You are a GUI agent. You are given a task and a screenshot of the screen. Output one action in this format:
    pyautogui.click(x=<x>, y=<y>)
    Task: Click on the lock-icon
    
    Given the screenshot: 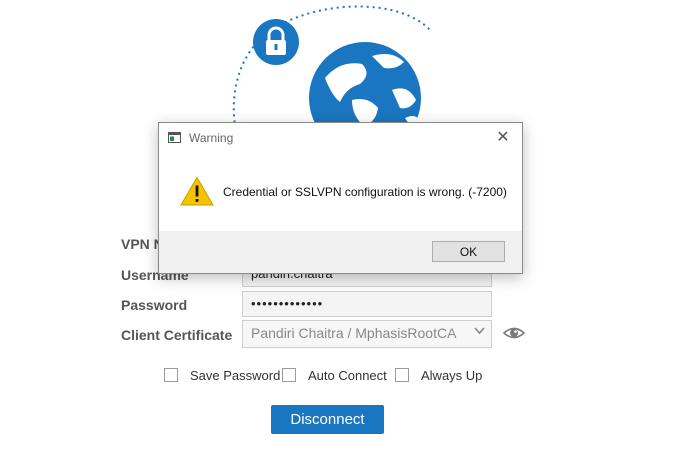 What is the action you would take?
    pyautogui.click(x=276, y=42)
    